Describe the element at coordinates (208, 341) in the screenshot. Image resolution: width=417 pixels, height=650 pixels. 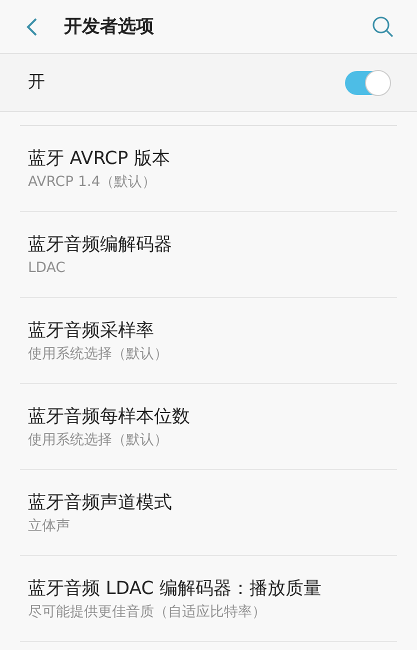
I see `setting-item: 蓝牙音频采样率 使用系统选择（默认）` at that location.